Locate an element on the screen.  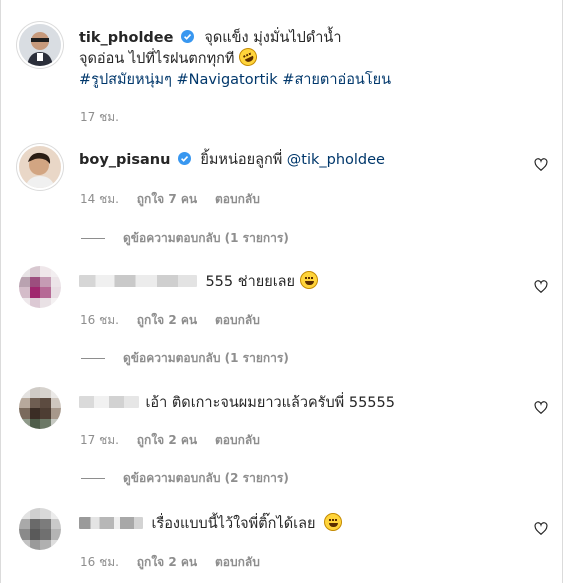
comment-username: boy_pisanu is located at coordinates (124, 160).